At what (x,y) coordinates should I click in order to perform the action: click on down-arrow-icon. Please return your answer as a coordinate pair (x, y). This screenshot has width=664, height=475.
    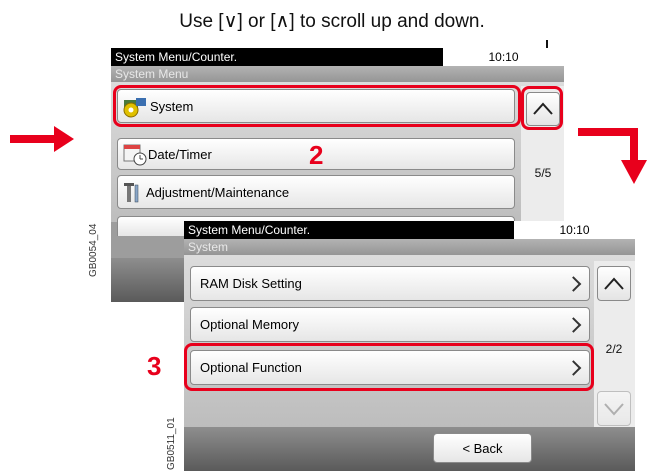
    Looking at the image, I should click on (612, 156).